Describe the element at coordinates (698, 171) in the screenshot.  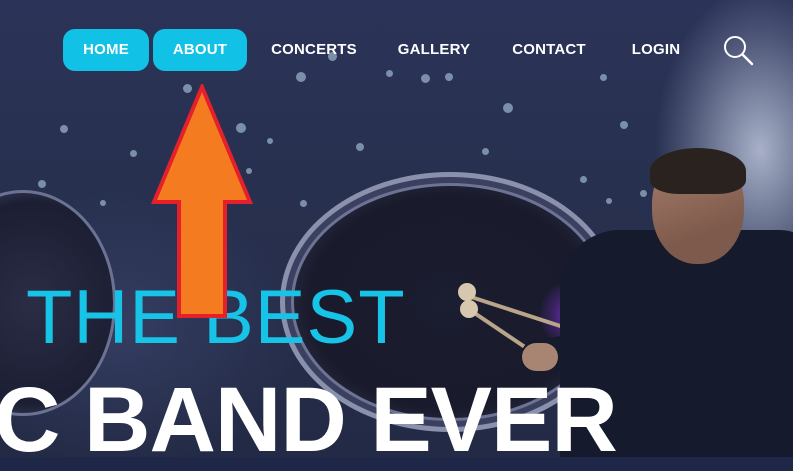
I see `performer-hair` at that location.